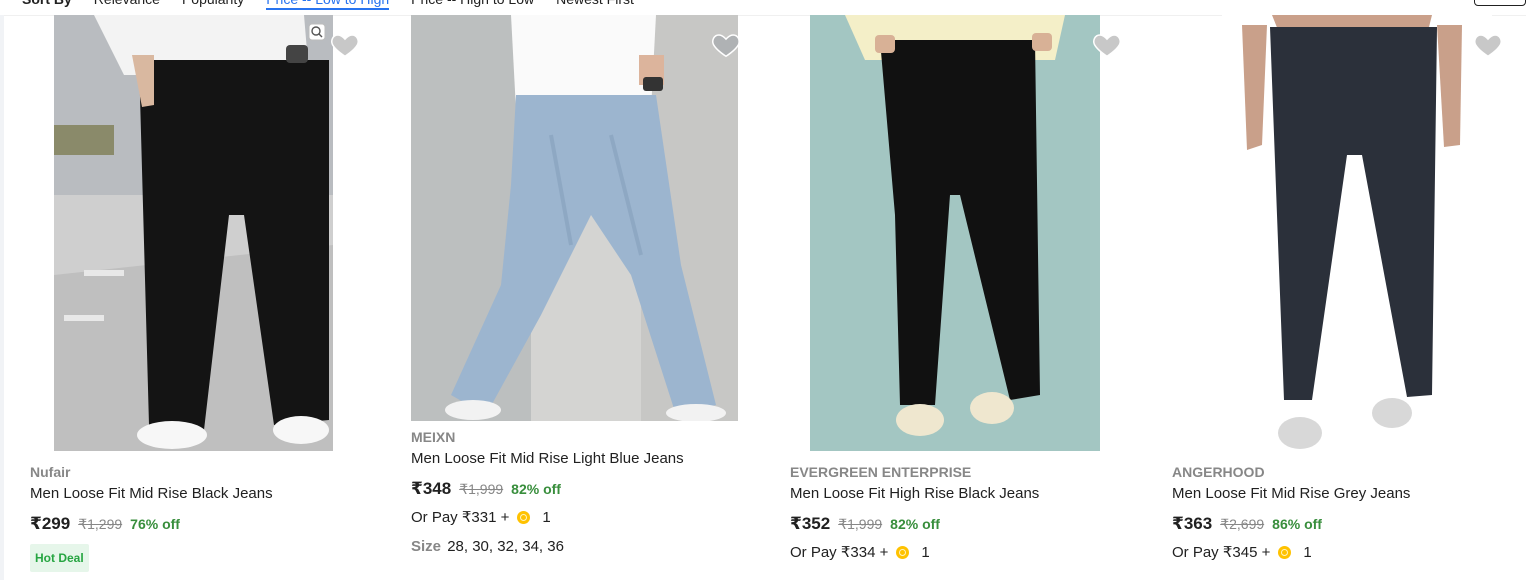 The height and width of the screenshot is (580, 1526). I want to click on or-pay-text: Or Pay ₹334 +, so click(839, 552).